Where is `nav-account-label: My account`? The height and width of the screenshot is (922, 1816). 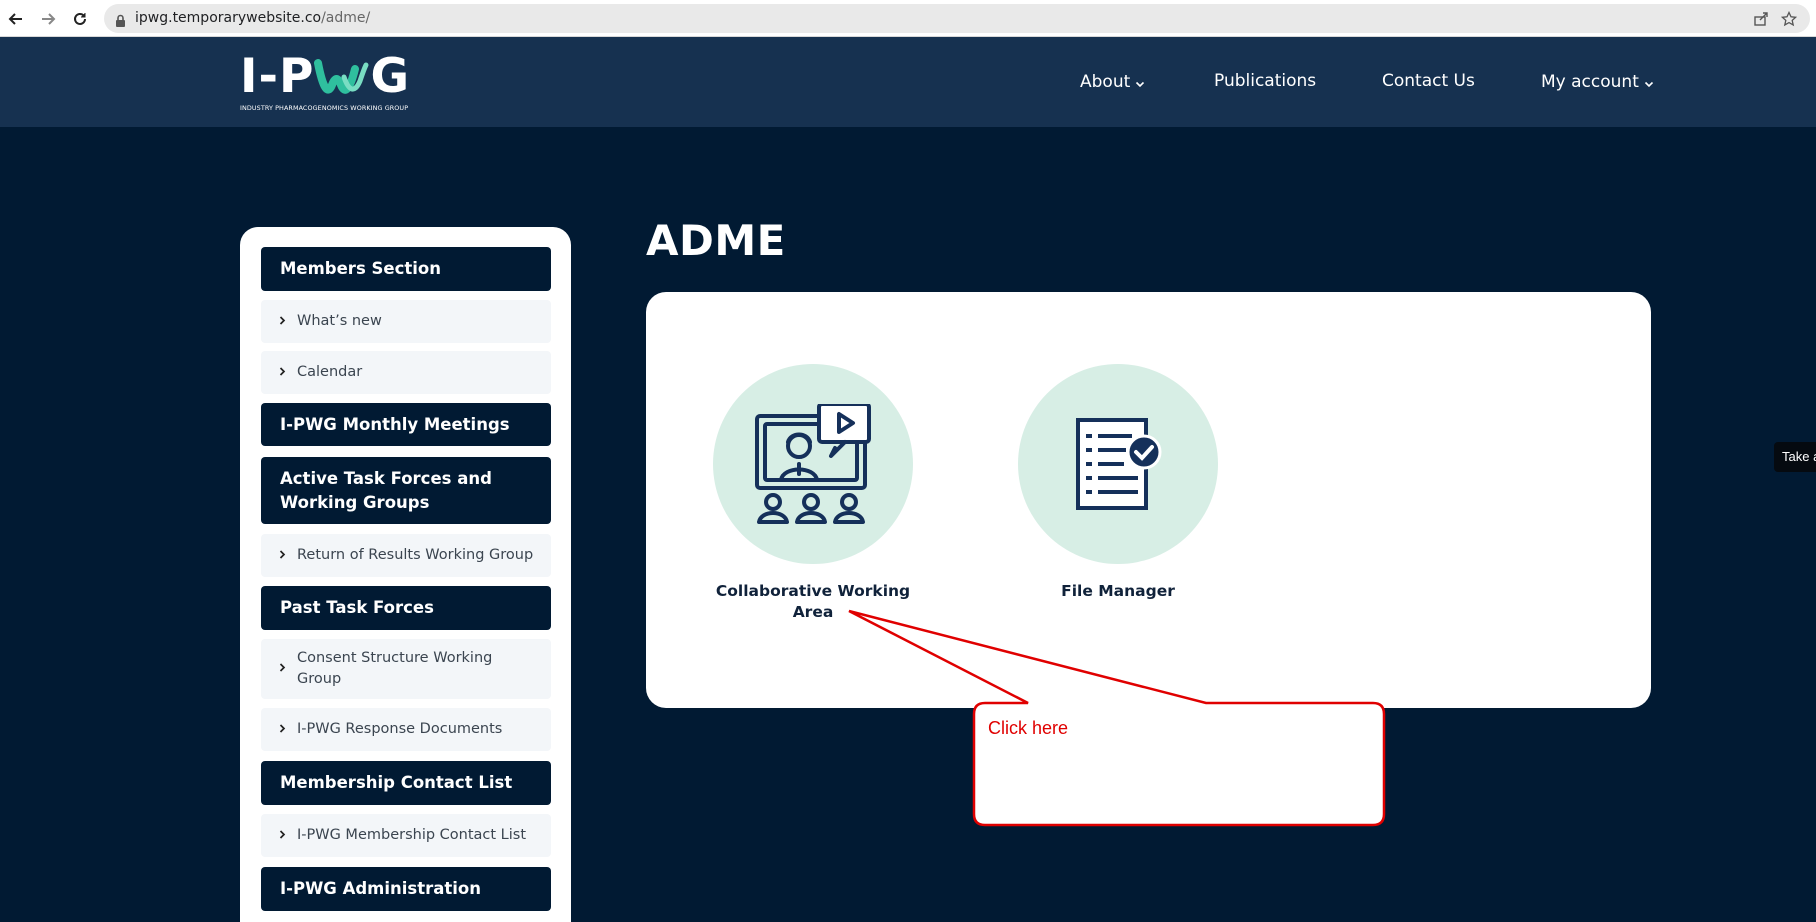
nav-account-label: My account is located at coordinates (1590, 82).